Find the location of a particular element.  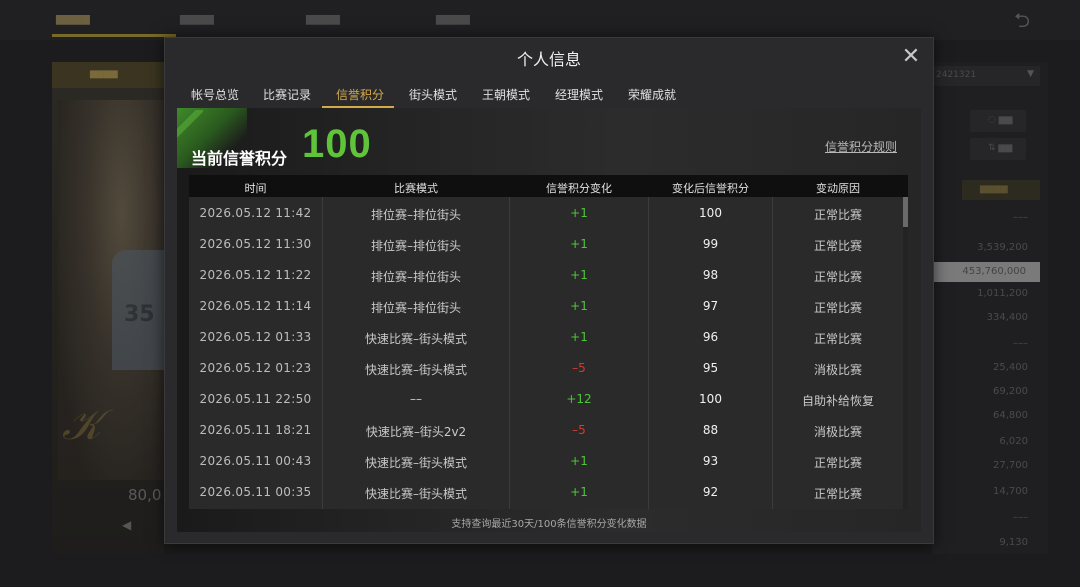

table-row: 2026.05.12 11:14 排位赛–排位街头 +1 97 正常比赛 is located at coordinates (546, 305).